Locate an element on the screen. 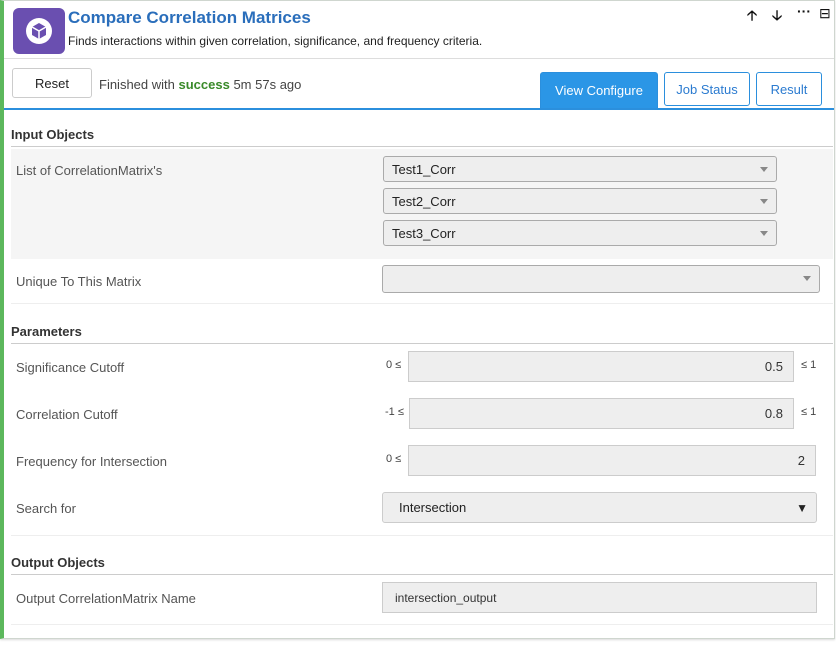 The image size is (836, 645). correlation-select-3-value: Test3_Corr is located at coordinates (424, 233).